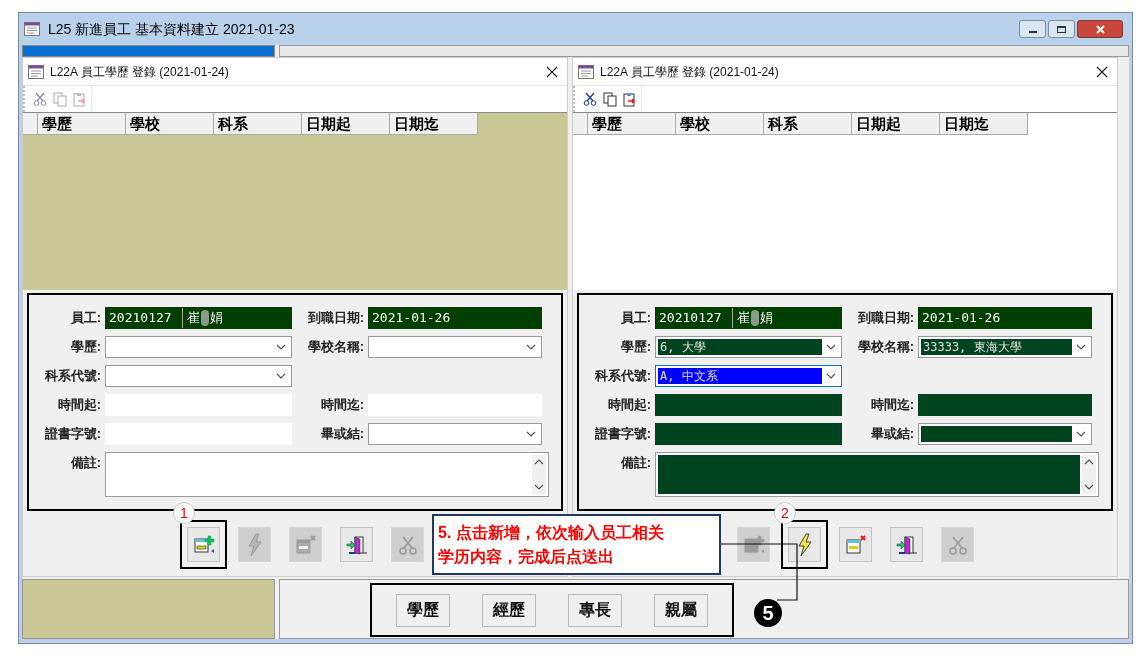  I want to click on paste-icon, so click(630, 99).